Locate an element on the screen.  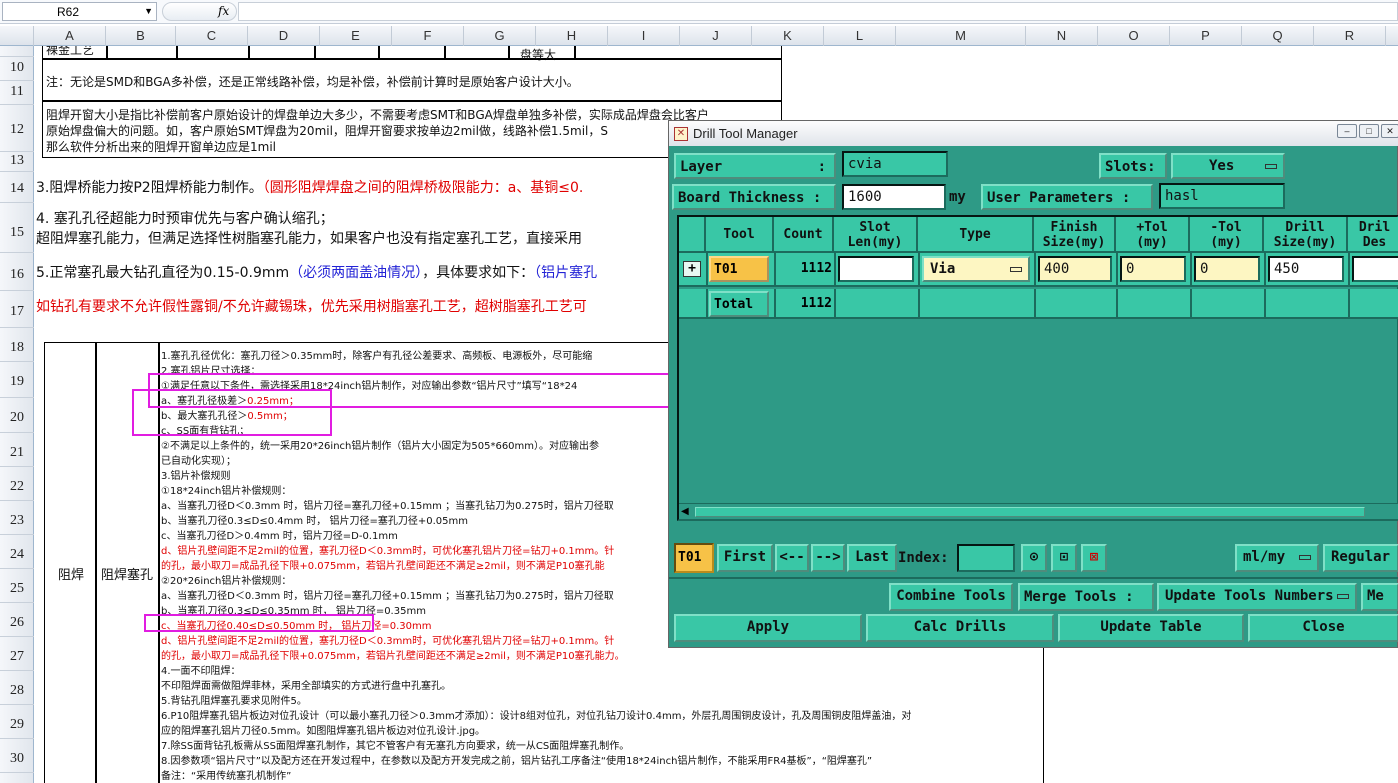
maximize-icon: □ is located at coordinates (1369, 131).